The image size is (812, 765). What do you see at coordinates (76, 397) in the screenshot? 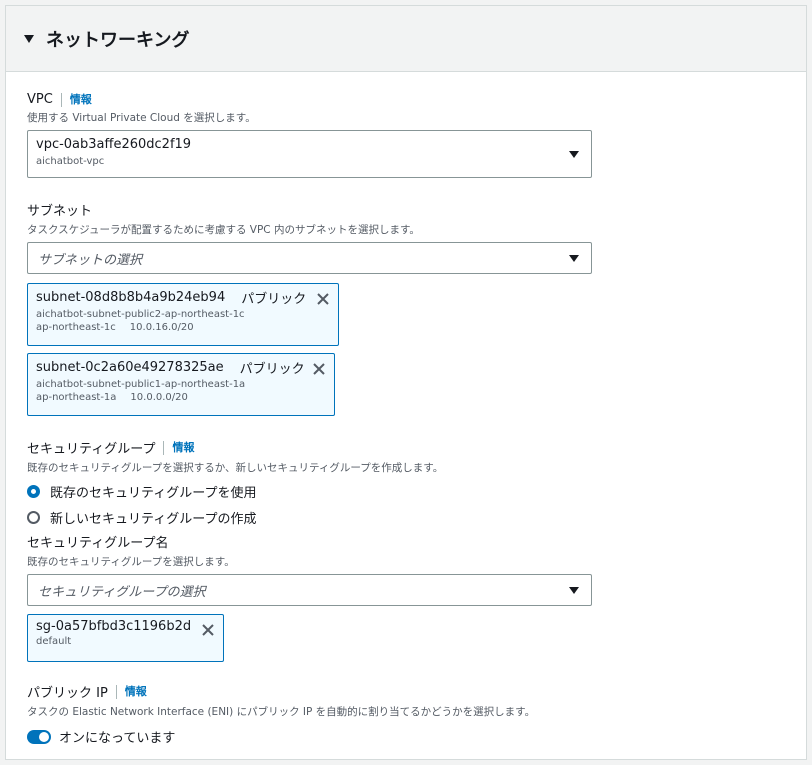
I see `subnet-token-az: ap-northeast-1a` at bounding box center [76, 397].